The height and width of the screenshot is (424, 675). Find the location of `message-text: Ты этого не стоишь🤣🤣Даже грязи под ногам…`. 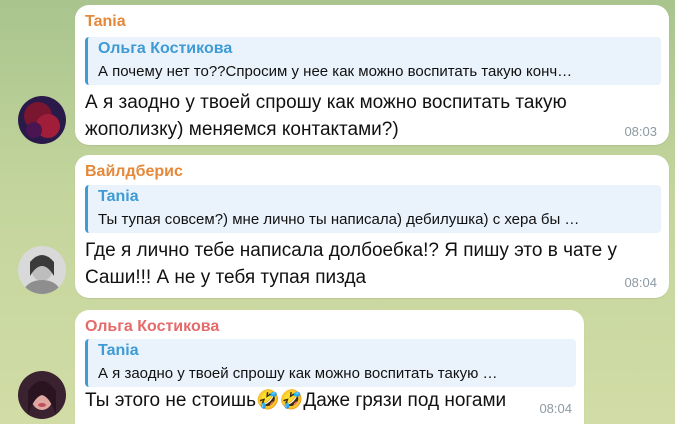

message-text: Ты этого не стоишь🤣🤣Даже грязи под ногам… is located at coordinates (295, 400).